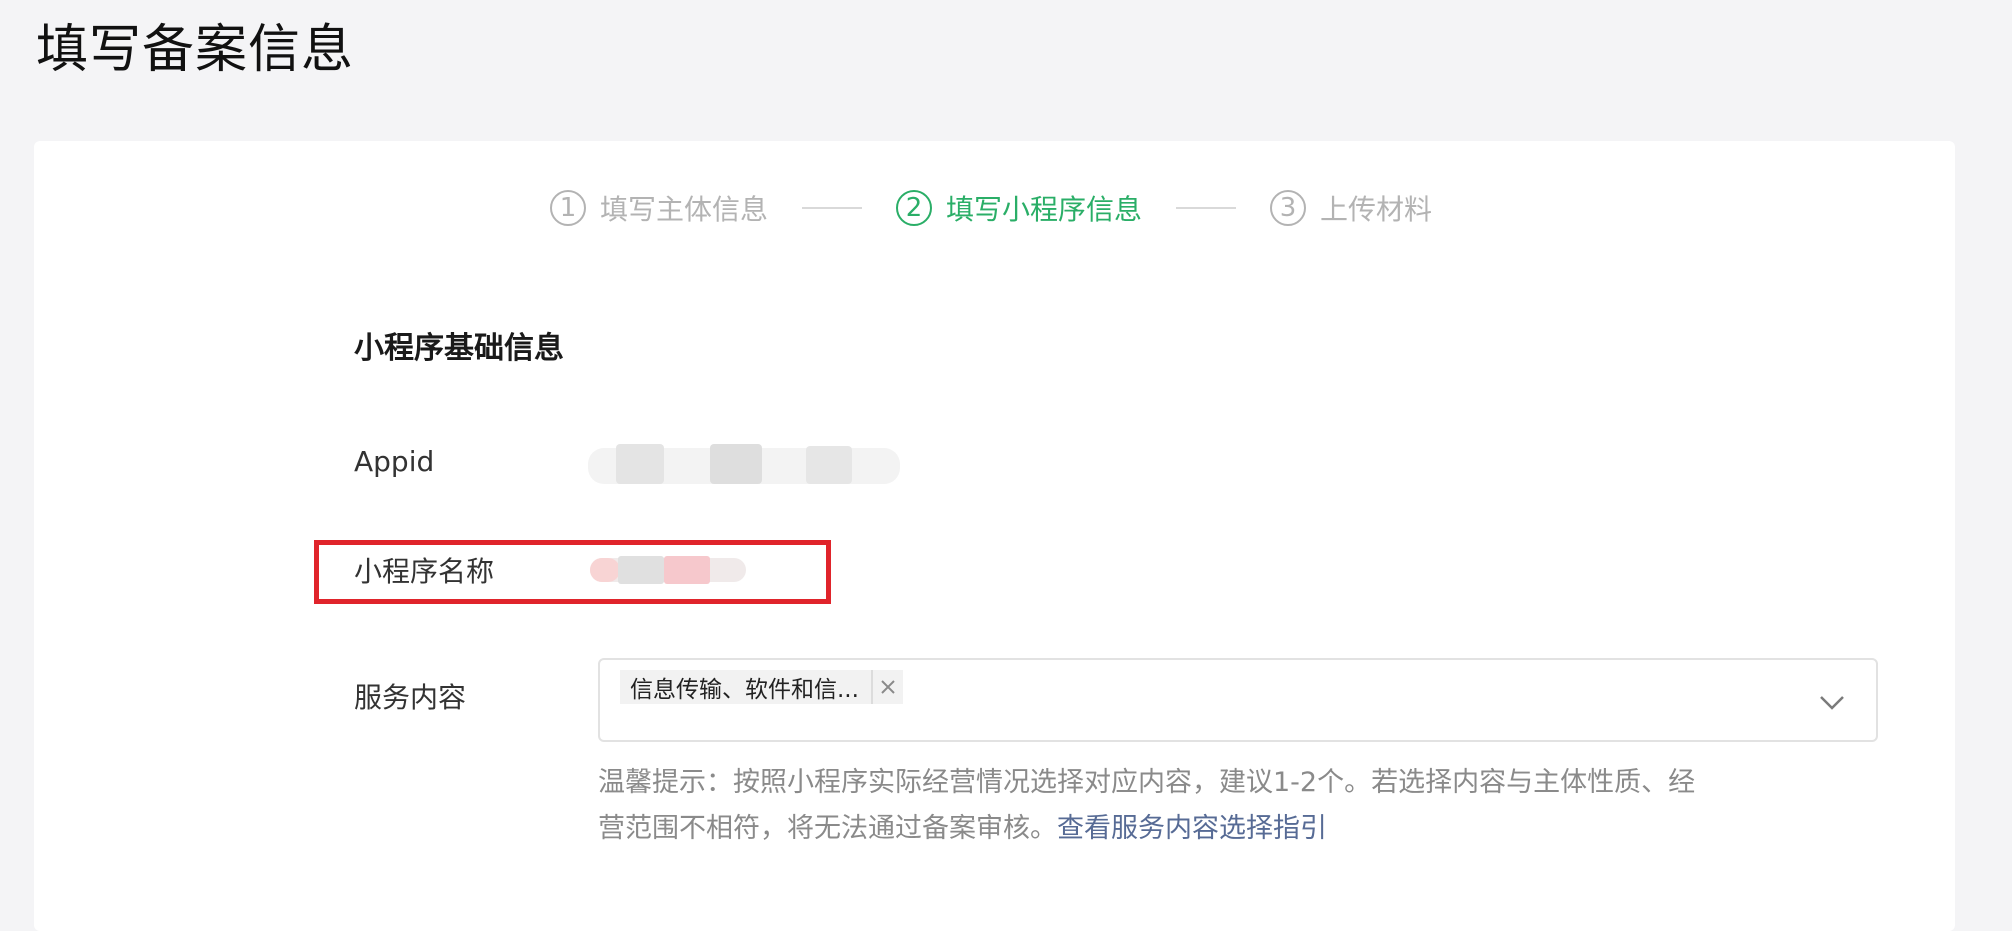 The width and height of the screenshot is (2012, 931). I want to click on appid-label: Appid, so click(394, 461).